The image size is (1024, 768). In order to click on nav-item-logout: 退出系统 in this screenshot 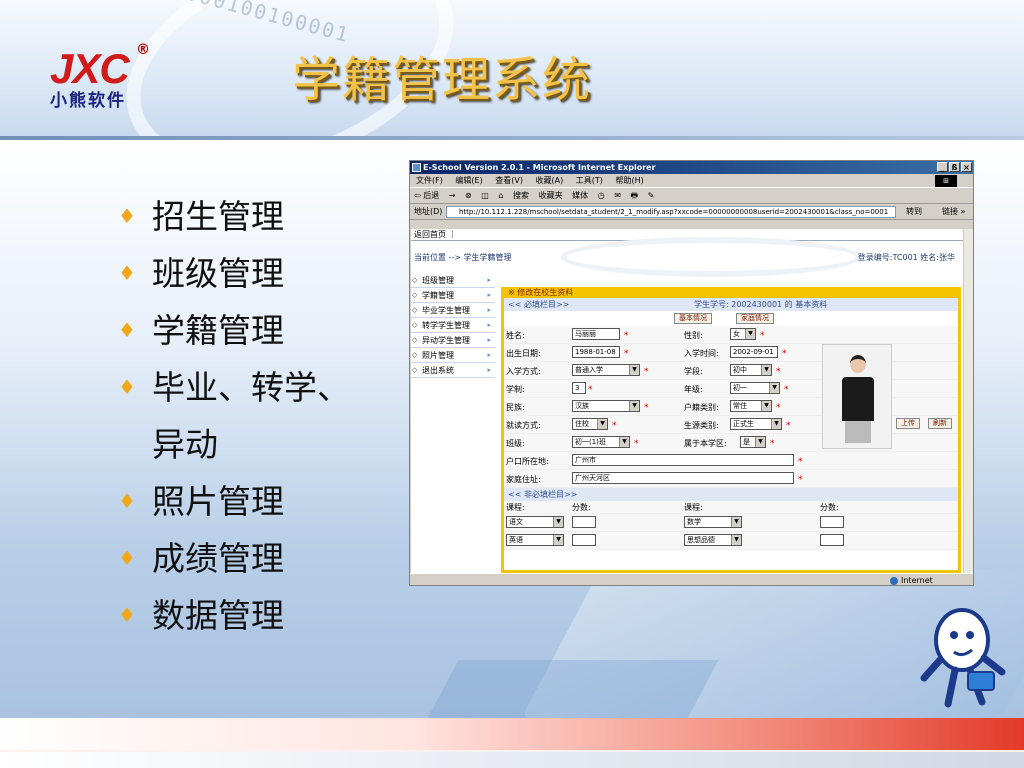, I will do `click(453, 370)`.